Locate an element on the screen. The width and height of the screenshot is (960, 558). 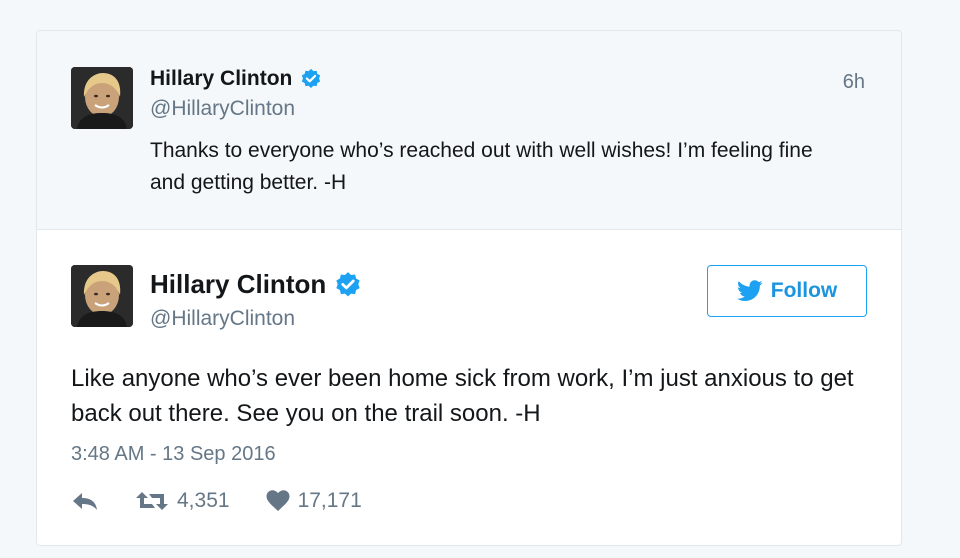
reply-button is located at coordinates (85, 501).